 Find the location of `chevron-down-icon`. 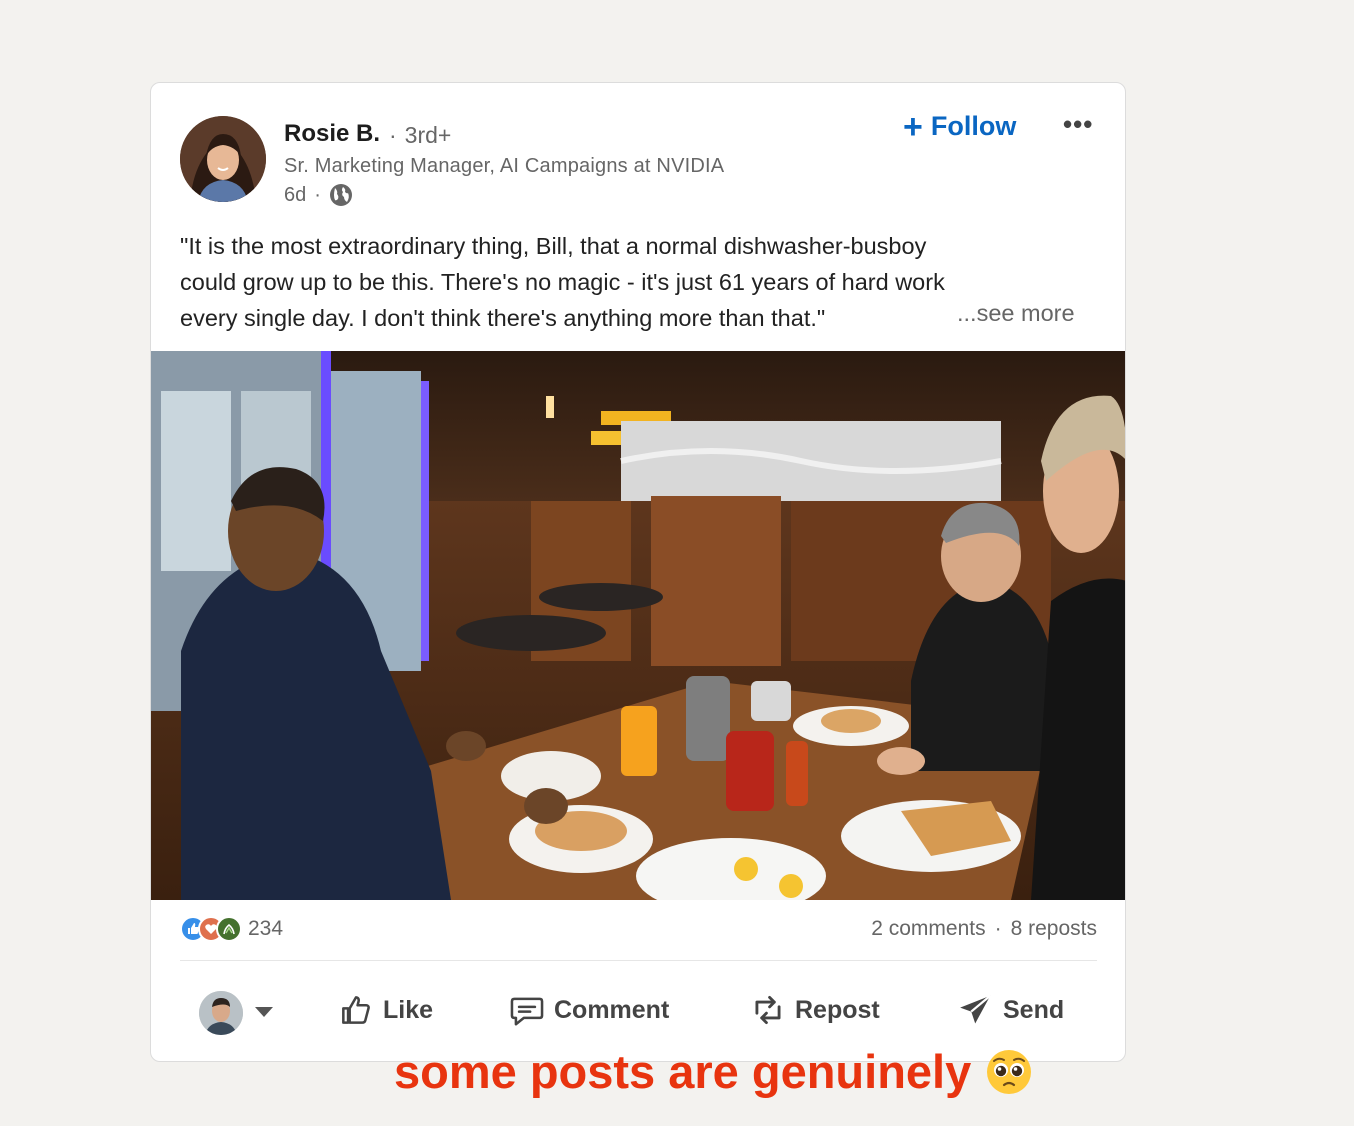

chevron-down-icon is located at coordinates (264, 1012).